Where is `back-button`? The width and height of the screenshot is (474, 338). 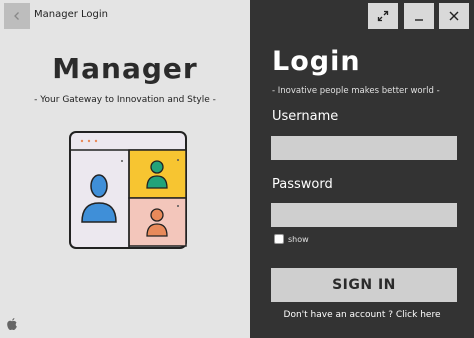 back-button is located at coordinates (17, 16).